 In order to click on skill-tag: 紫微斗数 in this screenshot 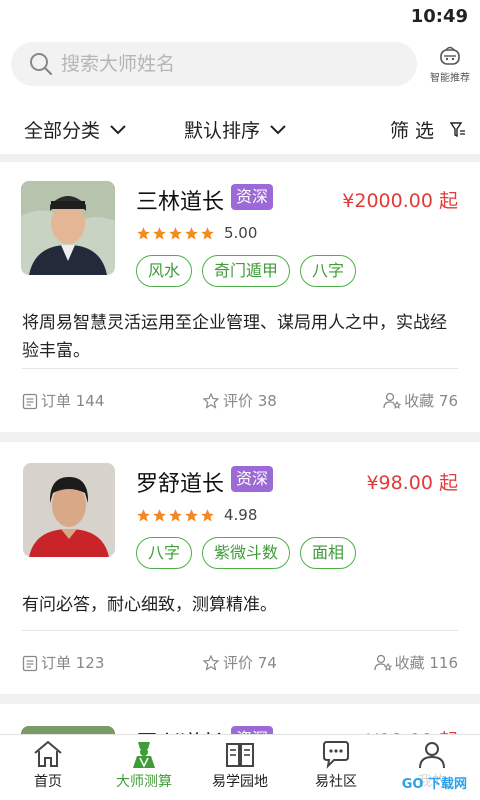, I will do `click(246, 553)`.